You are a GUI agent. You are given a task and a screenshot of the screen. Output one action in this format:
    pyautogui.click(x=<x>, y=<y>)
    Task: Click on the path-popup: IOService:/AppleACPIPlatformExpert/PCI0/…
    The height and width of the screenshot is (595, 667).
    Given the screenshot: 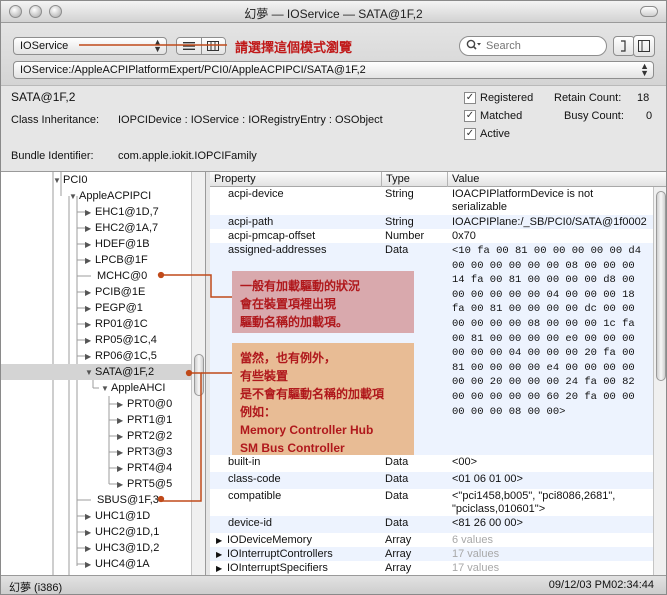 What is the action you would take?
    pyautogui.click(x=333, y=70)
    